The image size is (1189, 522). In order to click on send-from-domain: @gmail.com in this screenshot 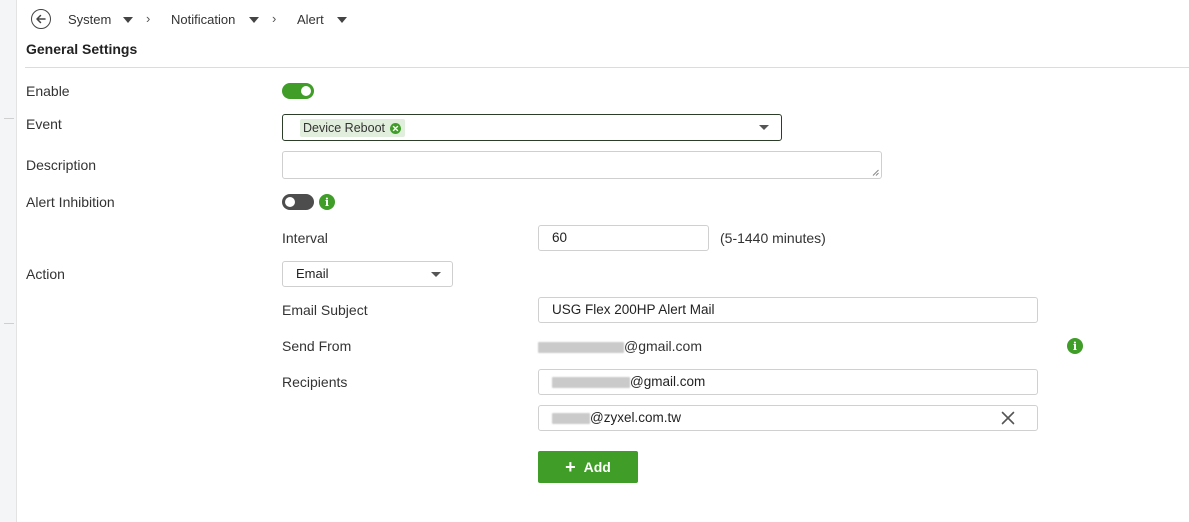, I will do `click(663, 346)`.